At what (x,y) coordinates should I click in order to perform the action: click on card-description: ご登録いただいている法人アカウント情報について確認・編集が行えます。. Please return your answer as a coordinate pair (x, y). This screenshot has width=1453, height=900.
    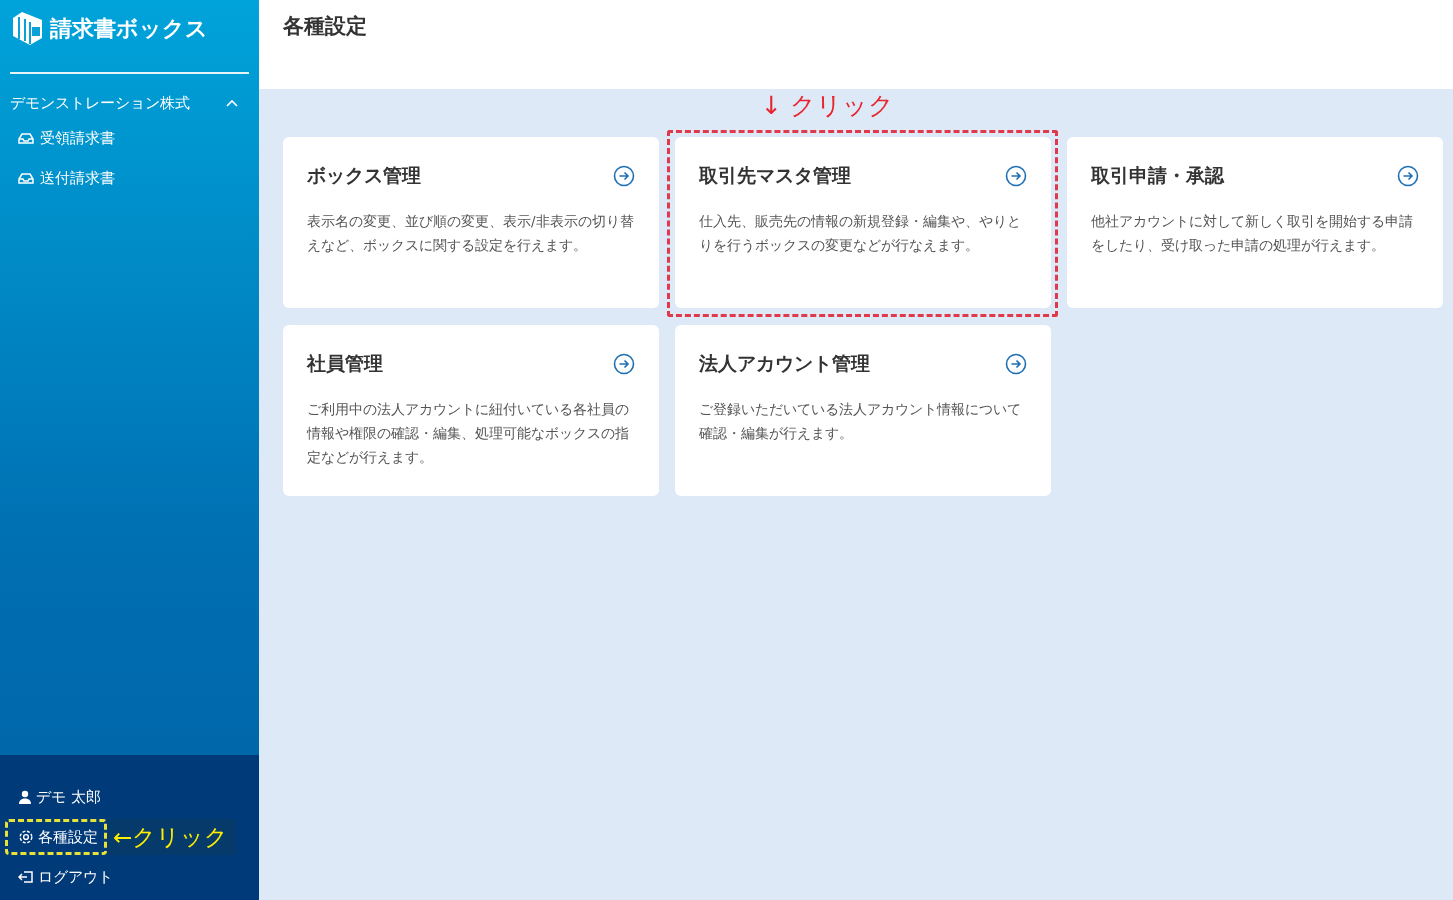
    Looking at the image, I should click on (860, 421).